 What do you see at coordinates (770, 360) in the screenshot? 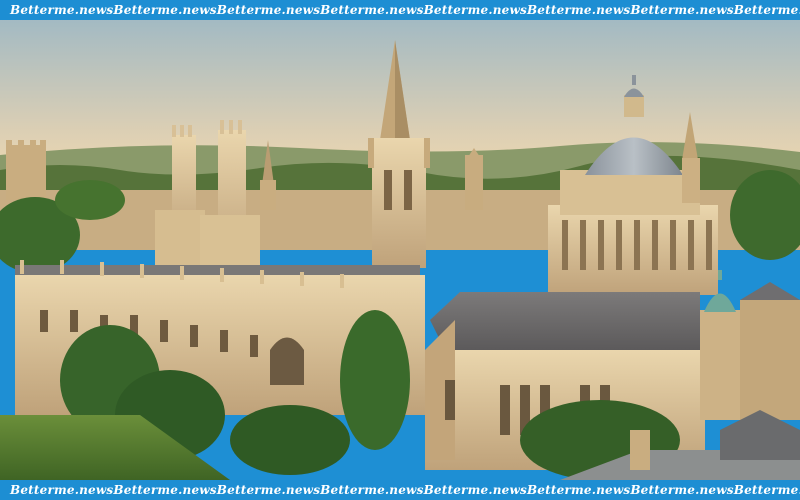
I see `right-buildings` at bounding box center [770, 360].